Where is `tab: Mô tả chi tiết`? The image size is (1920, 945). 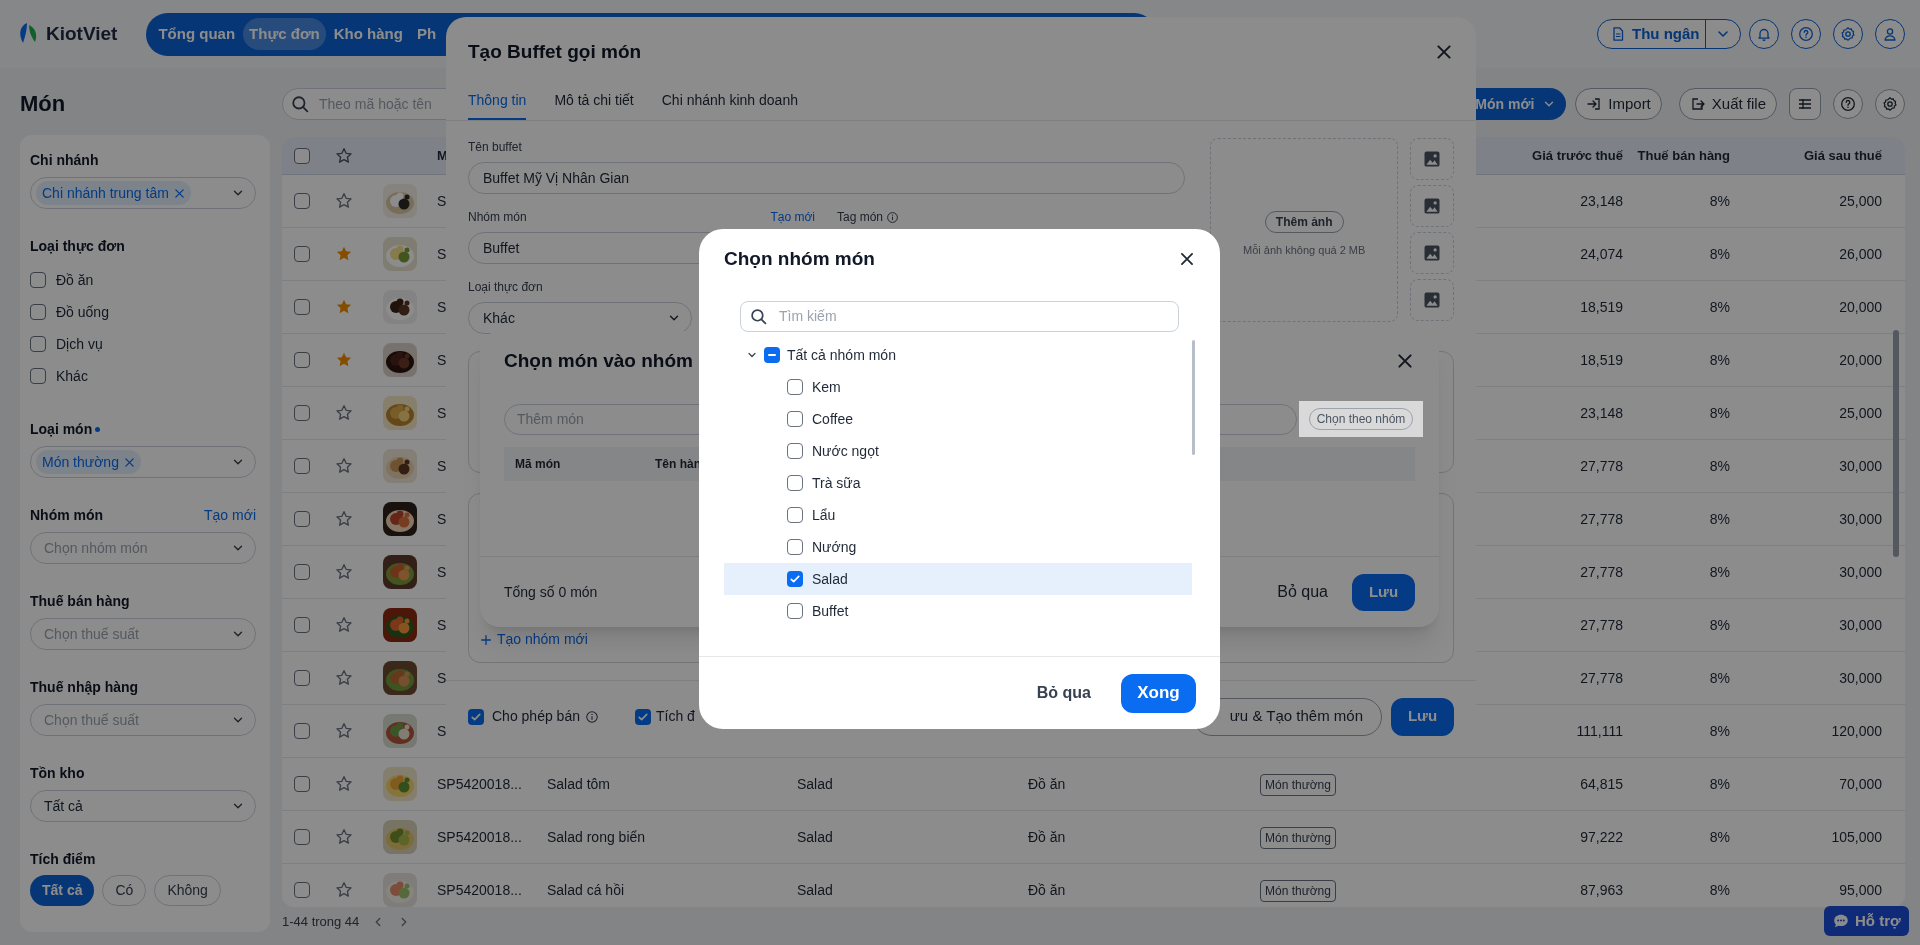 tab: Mô tả chi tiết is located at coordinates (594, 103).